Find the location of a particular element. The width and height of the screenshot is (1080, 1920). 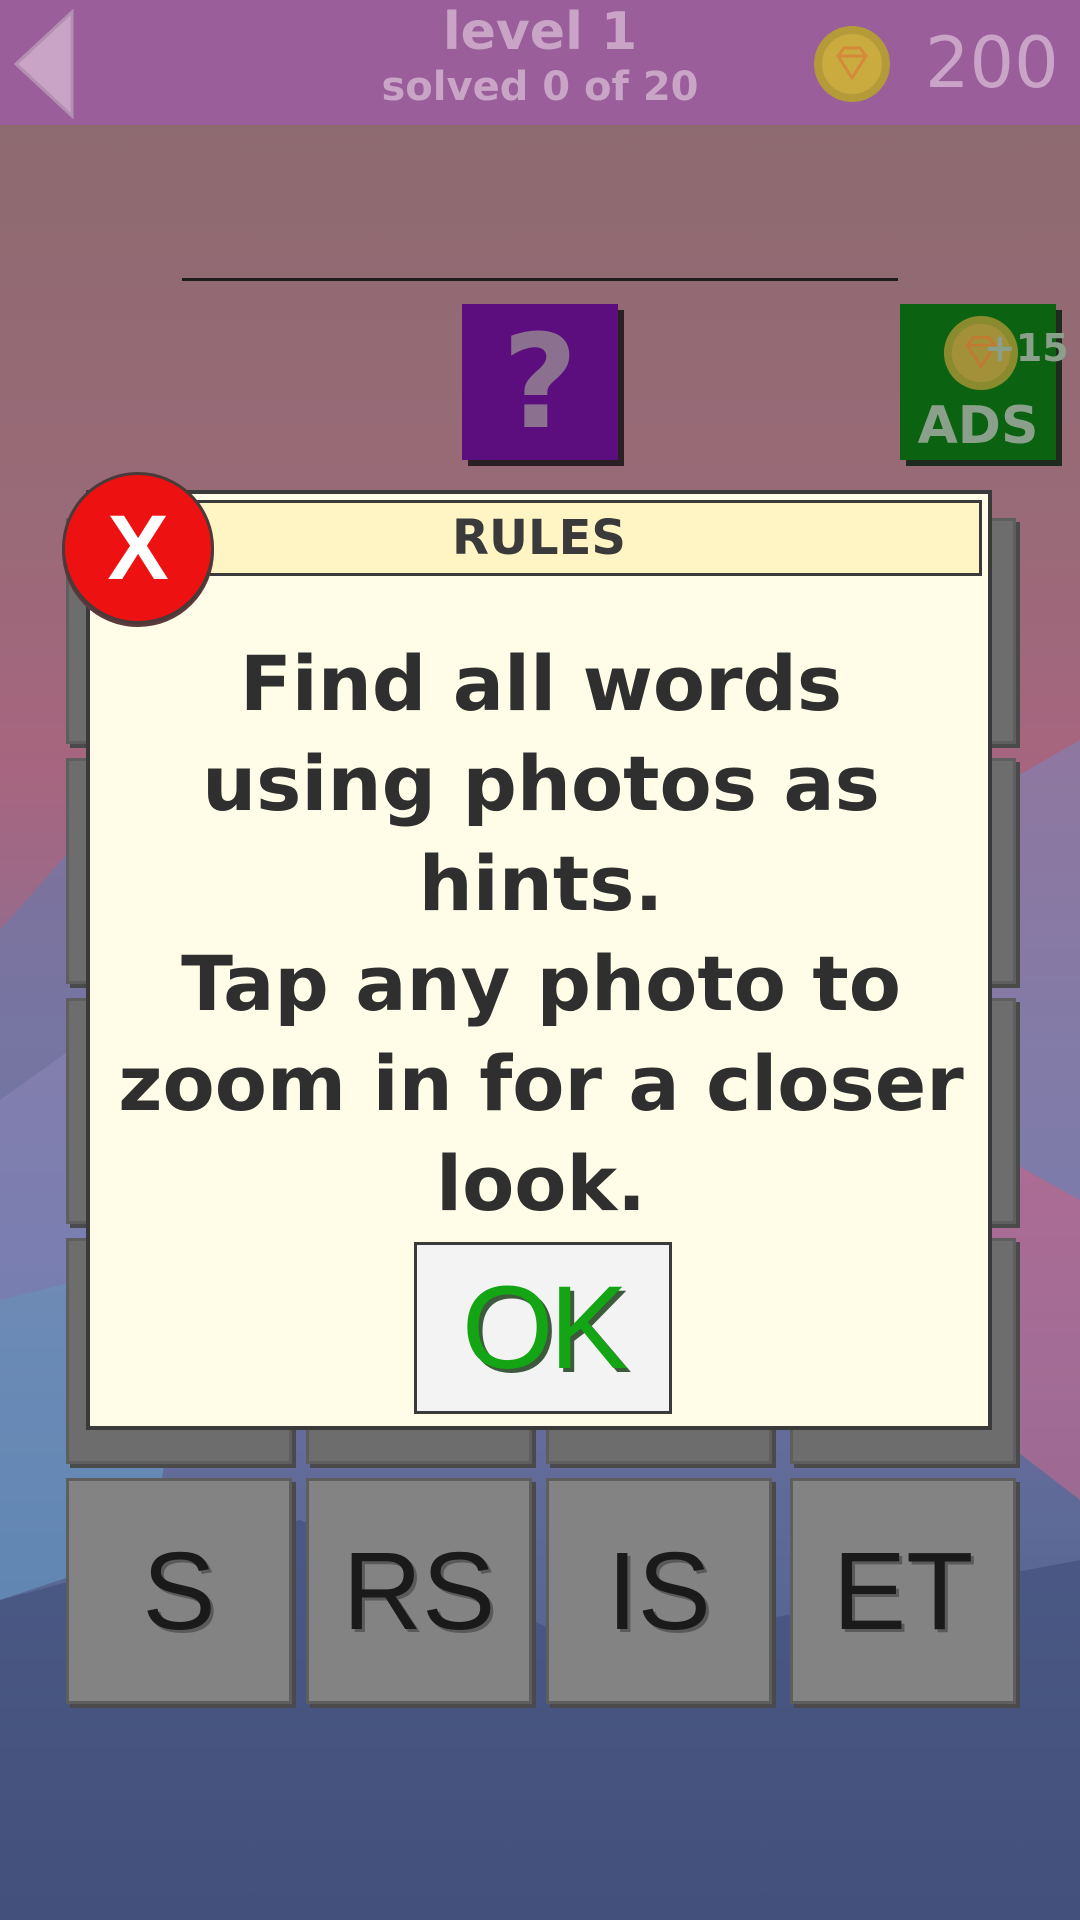

ok-button-label: OK is located at coordinates (544, 1328).